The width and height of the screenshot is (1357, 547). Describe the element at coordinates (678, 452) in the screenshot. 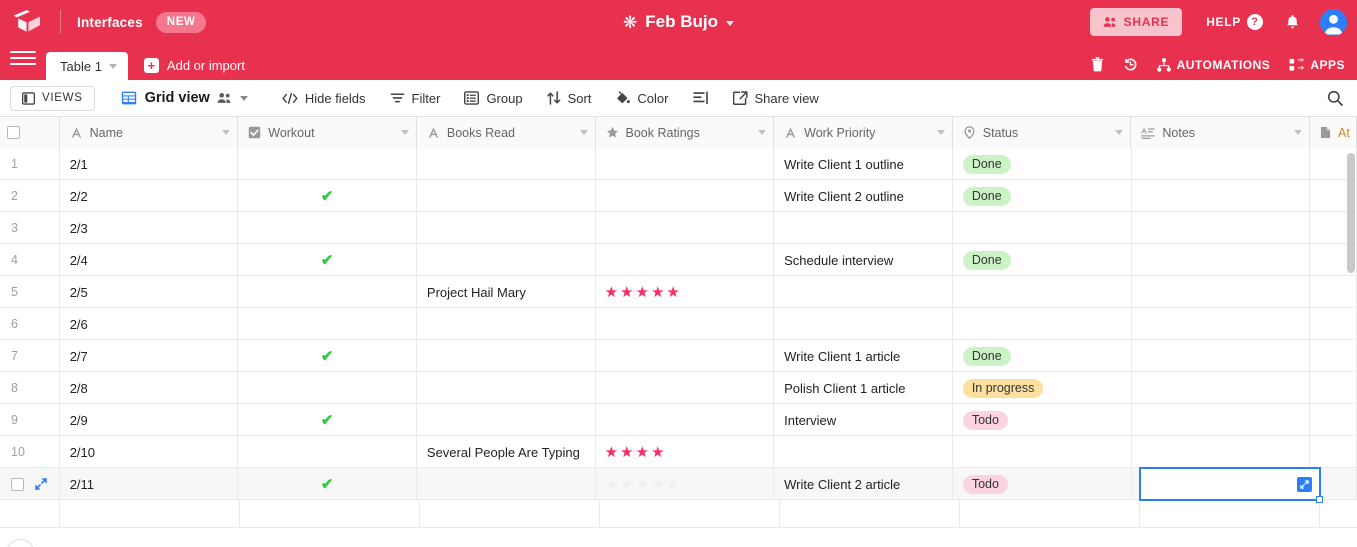

I see `table-row: 10 2/10 Several People Are Typing ★ ★ ★ ★` at that location.